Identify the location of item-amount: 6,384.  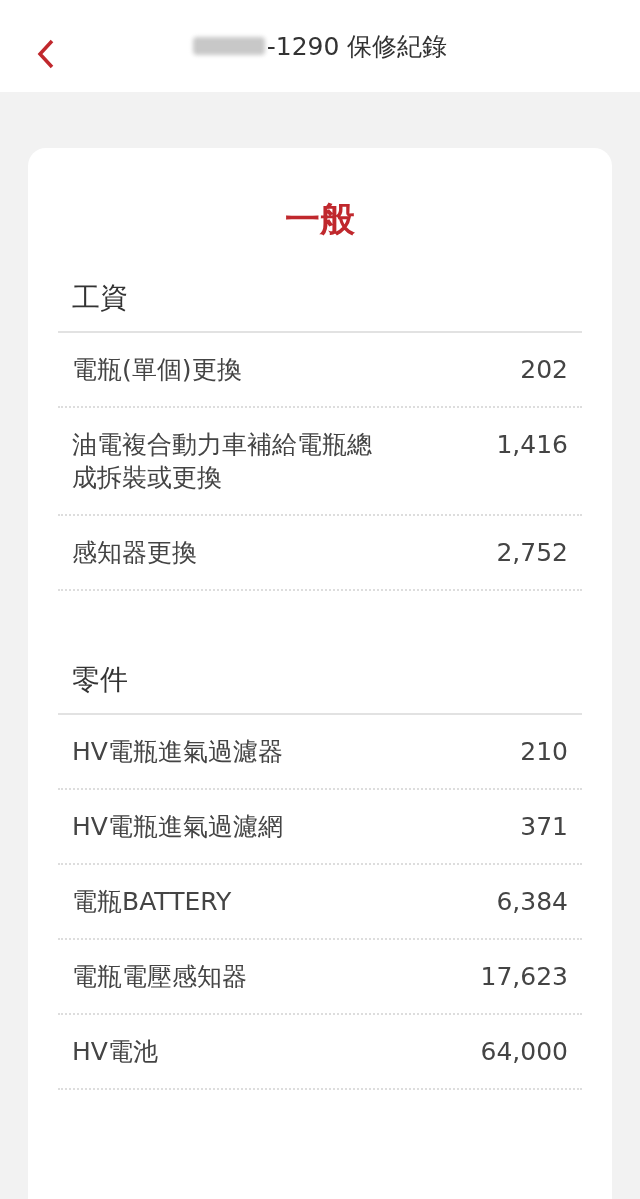
(532, 902).